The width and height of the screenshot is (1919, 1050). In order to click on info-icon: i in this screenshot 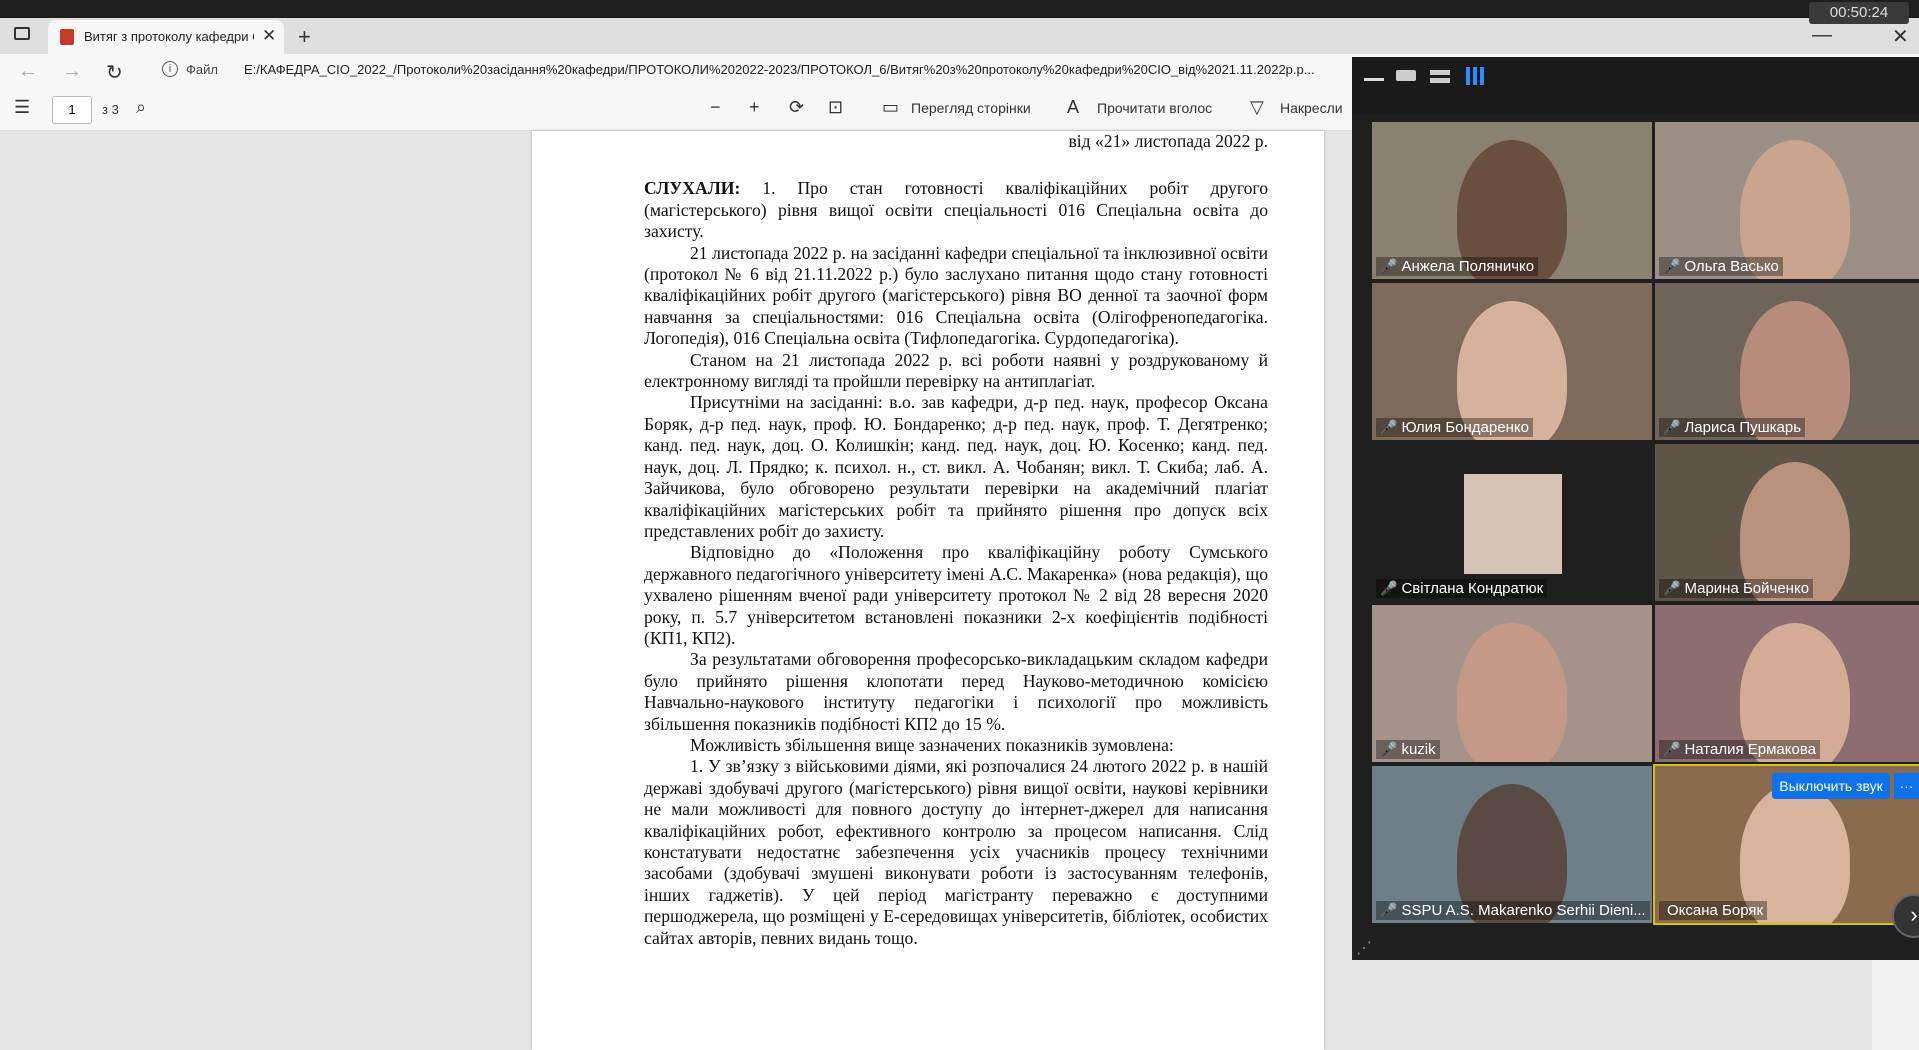, I will do `click(170, 69)`.